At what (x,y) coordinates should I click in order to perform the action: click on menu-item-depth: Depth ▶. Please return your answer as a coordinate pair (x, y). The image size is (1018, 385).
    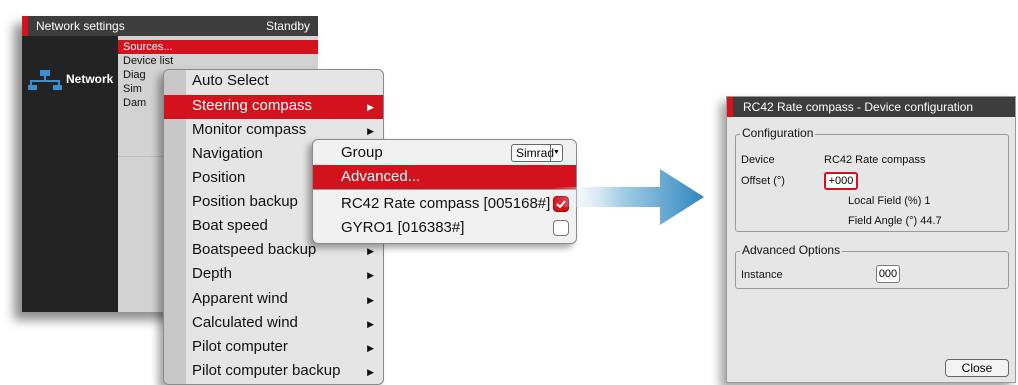
    Looking at the image, I should click on (273, 275).